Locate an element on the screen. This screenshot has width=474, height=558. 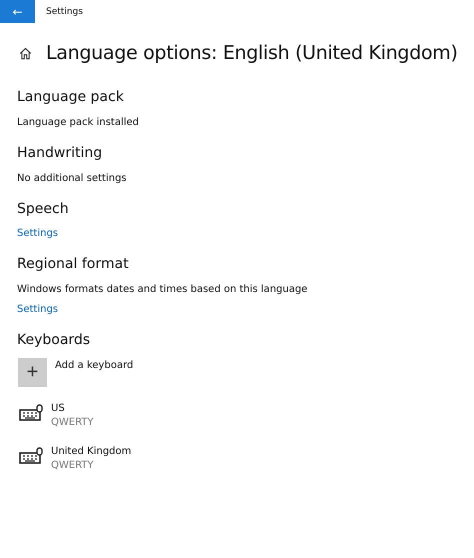
page-heading: Language options: English (United Kingdom) is located at coordinates (252, 53).